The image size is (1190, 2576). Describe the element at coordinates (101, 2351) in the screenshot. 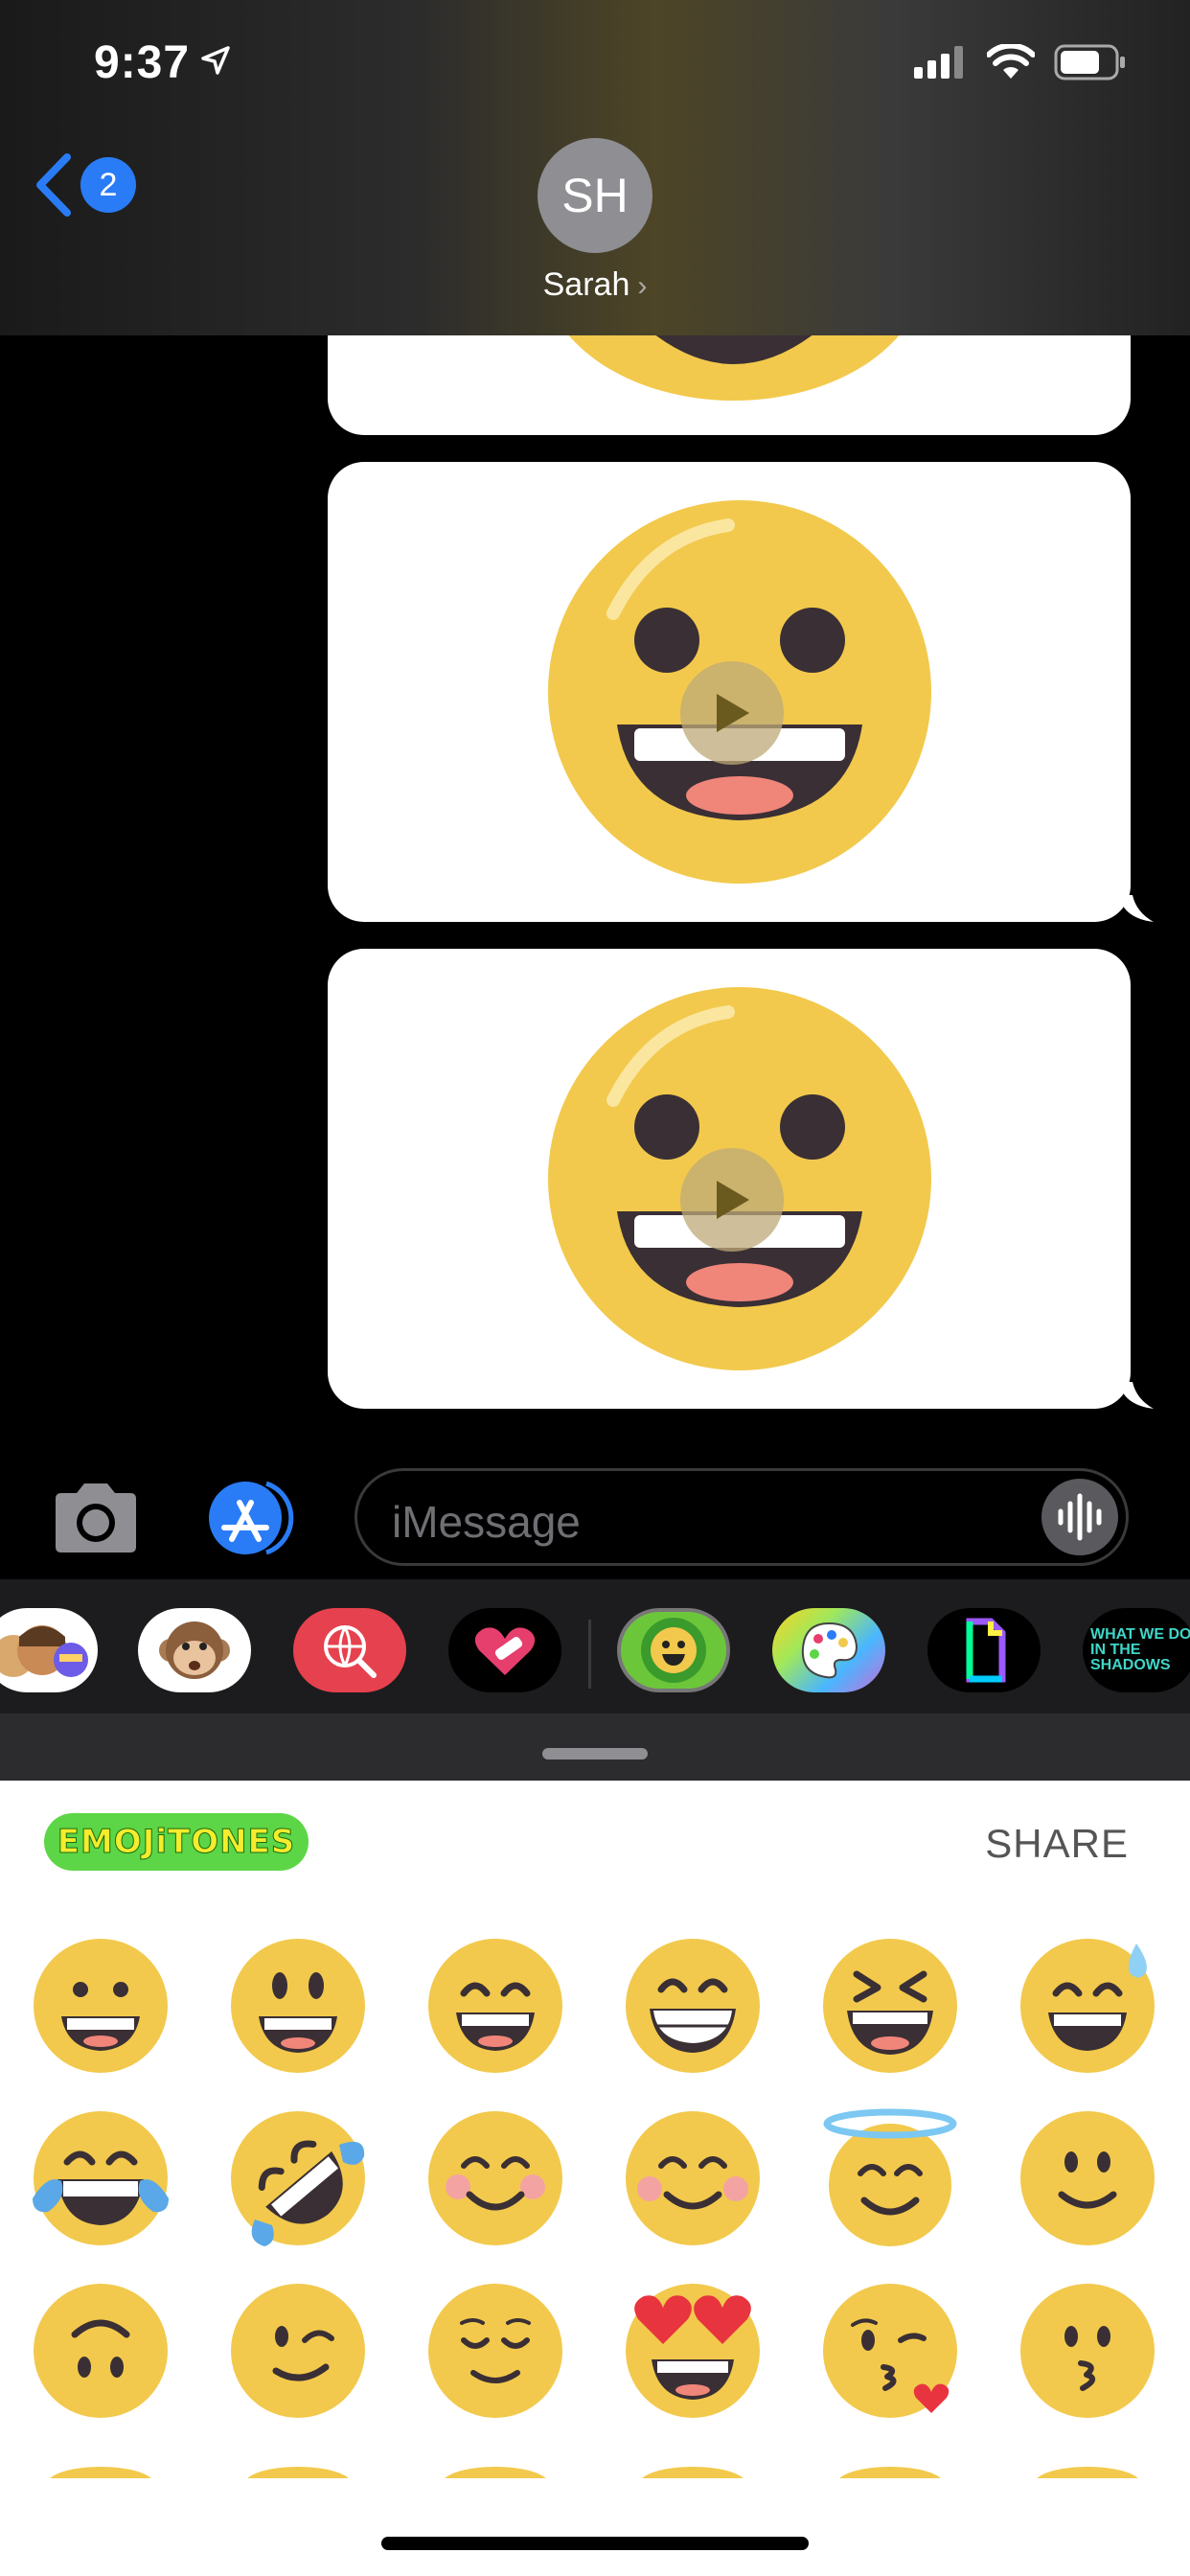

I see `upside-down-emoji` at that location.